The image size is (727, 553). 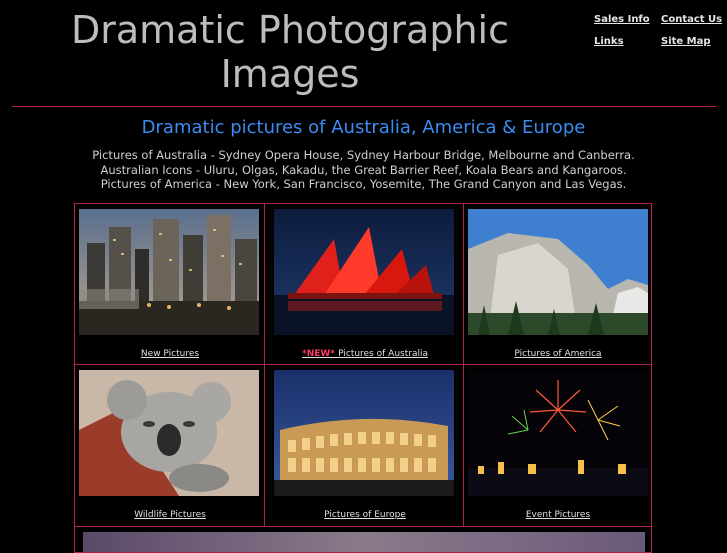 I want to click on europe-thumbnail, so click(x=364, y=433).